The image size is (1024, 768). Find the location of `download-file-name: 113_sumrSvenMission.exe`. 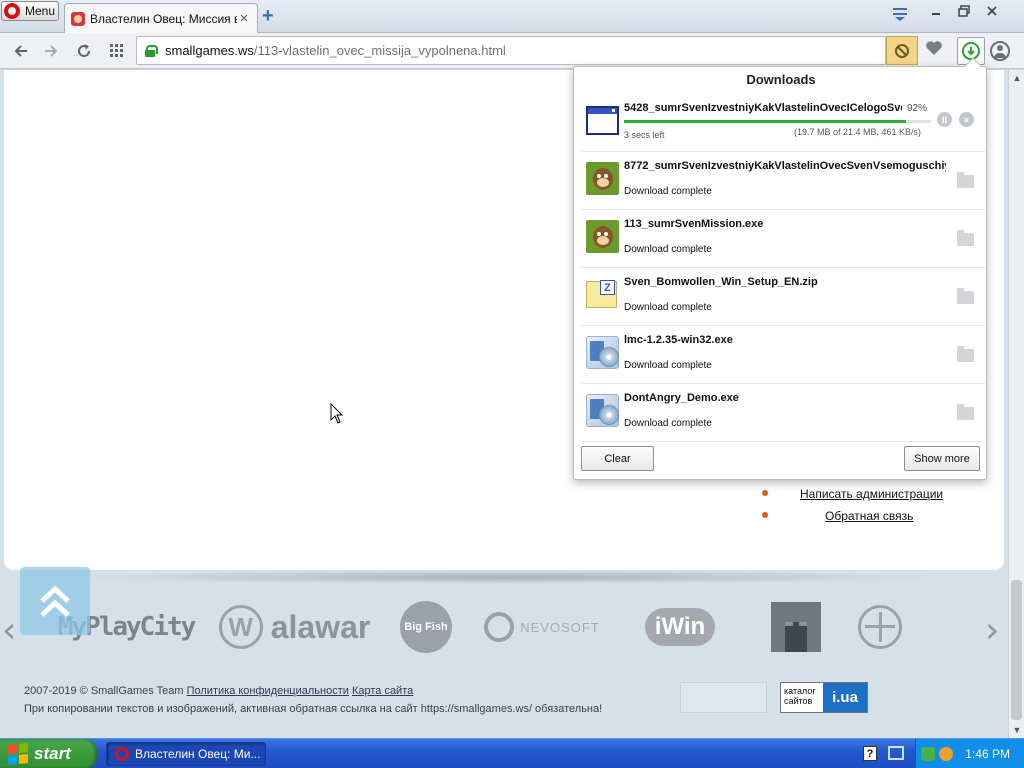

download-file-name: 113_sumrSvenMission.exe is located at coordinates (694, 224).